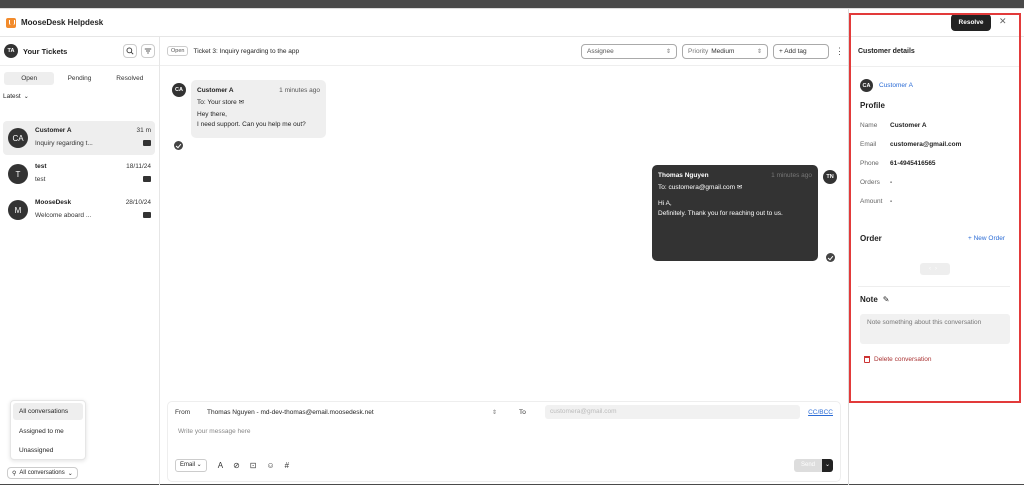 The image size is (1024, 485). I want to click on pencil-icon: ✎, so click(886, 299).